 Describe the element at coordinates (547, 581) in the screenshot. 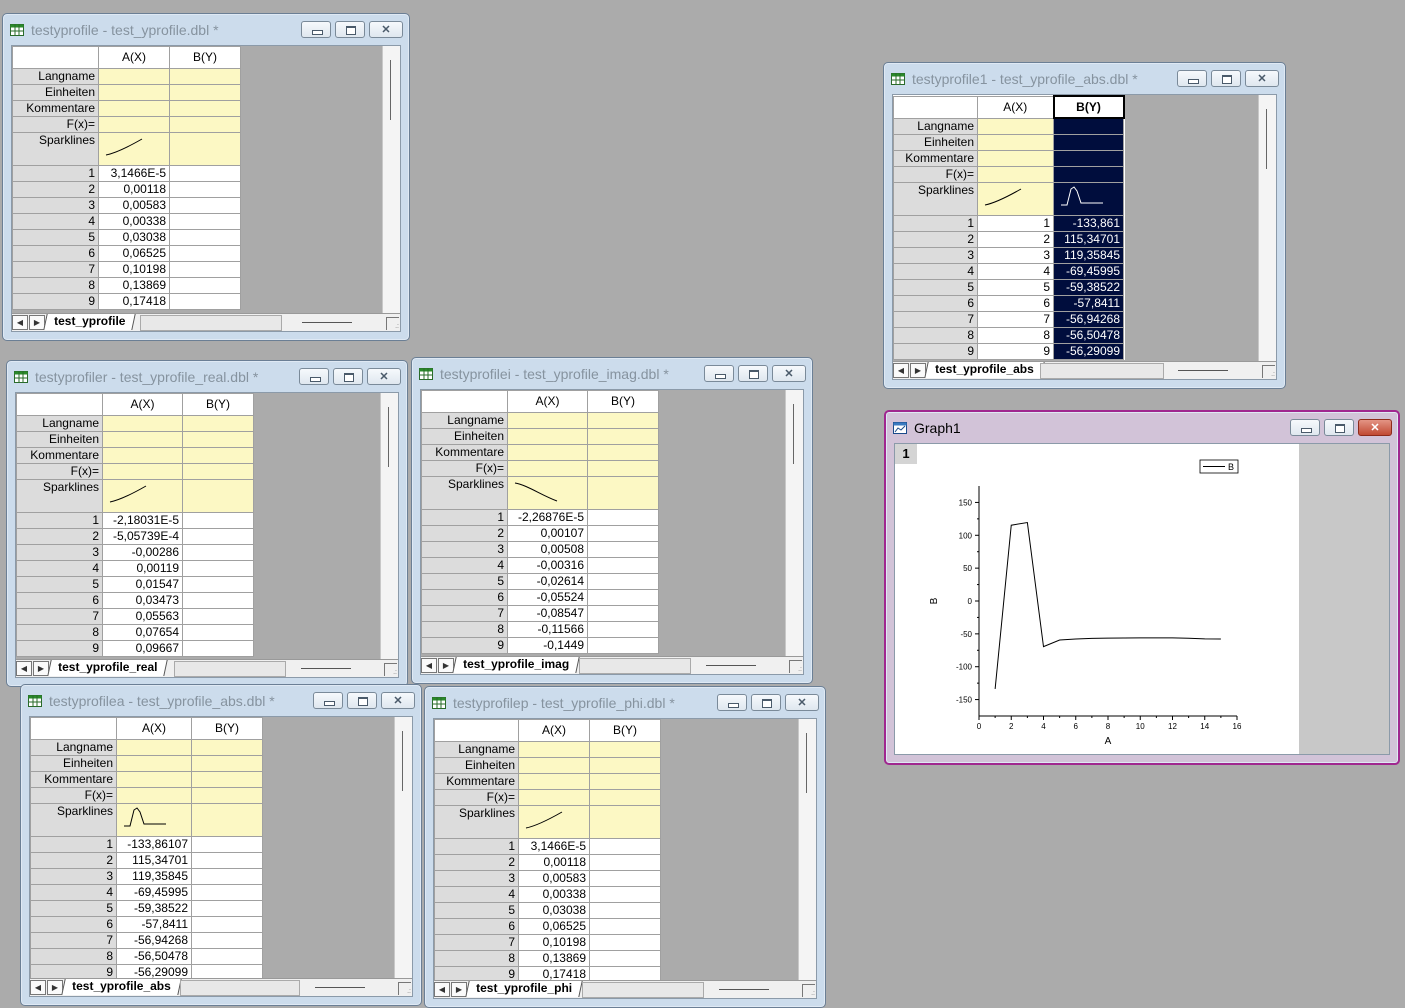

I see `cell-a: -0,02614` at that location.